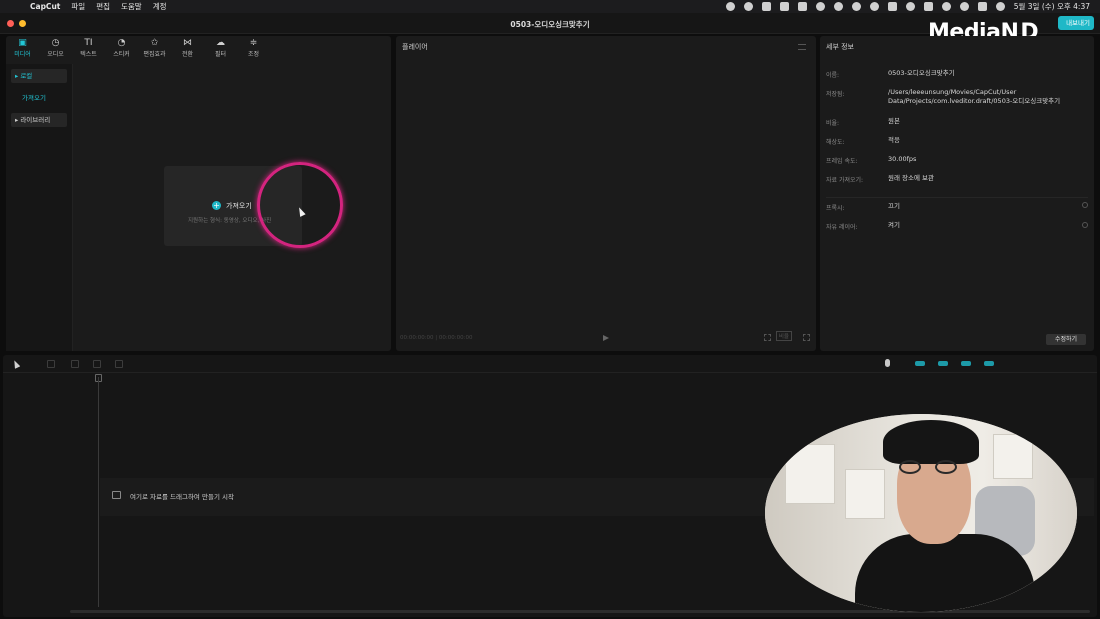 Image resolution: width=1100 pixels, height=619 pixels. I want to click on click-highlight-ring, so click(300, 205).